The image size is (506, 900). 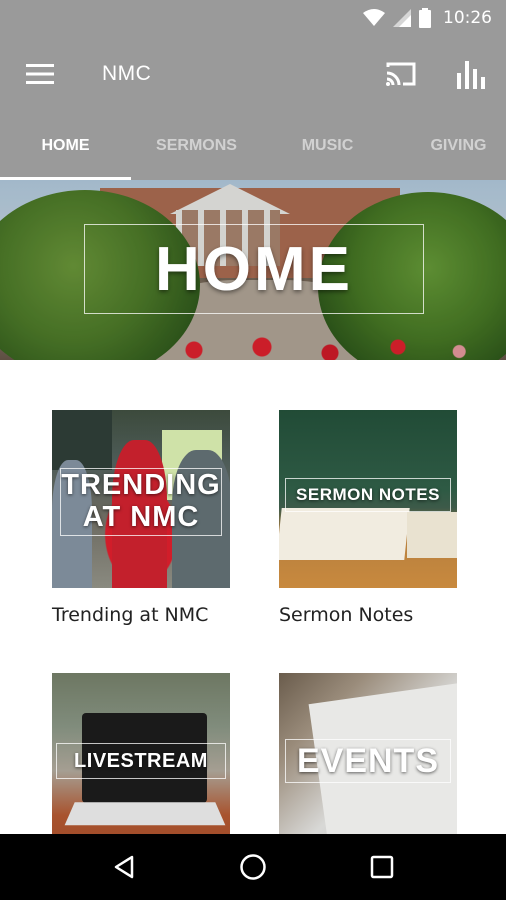 I want to click on status-time: 10:26, so click(x=467, y=18).